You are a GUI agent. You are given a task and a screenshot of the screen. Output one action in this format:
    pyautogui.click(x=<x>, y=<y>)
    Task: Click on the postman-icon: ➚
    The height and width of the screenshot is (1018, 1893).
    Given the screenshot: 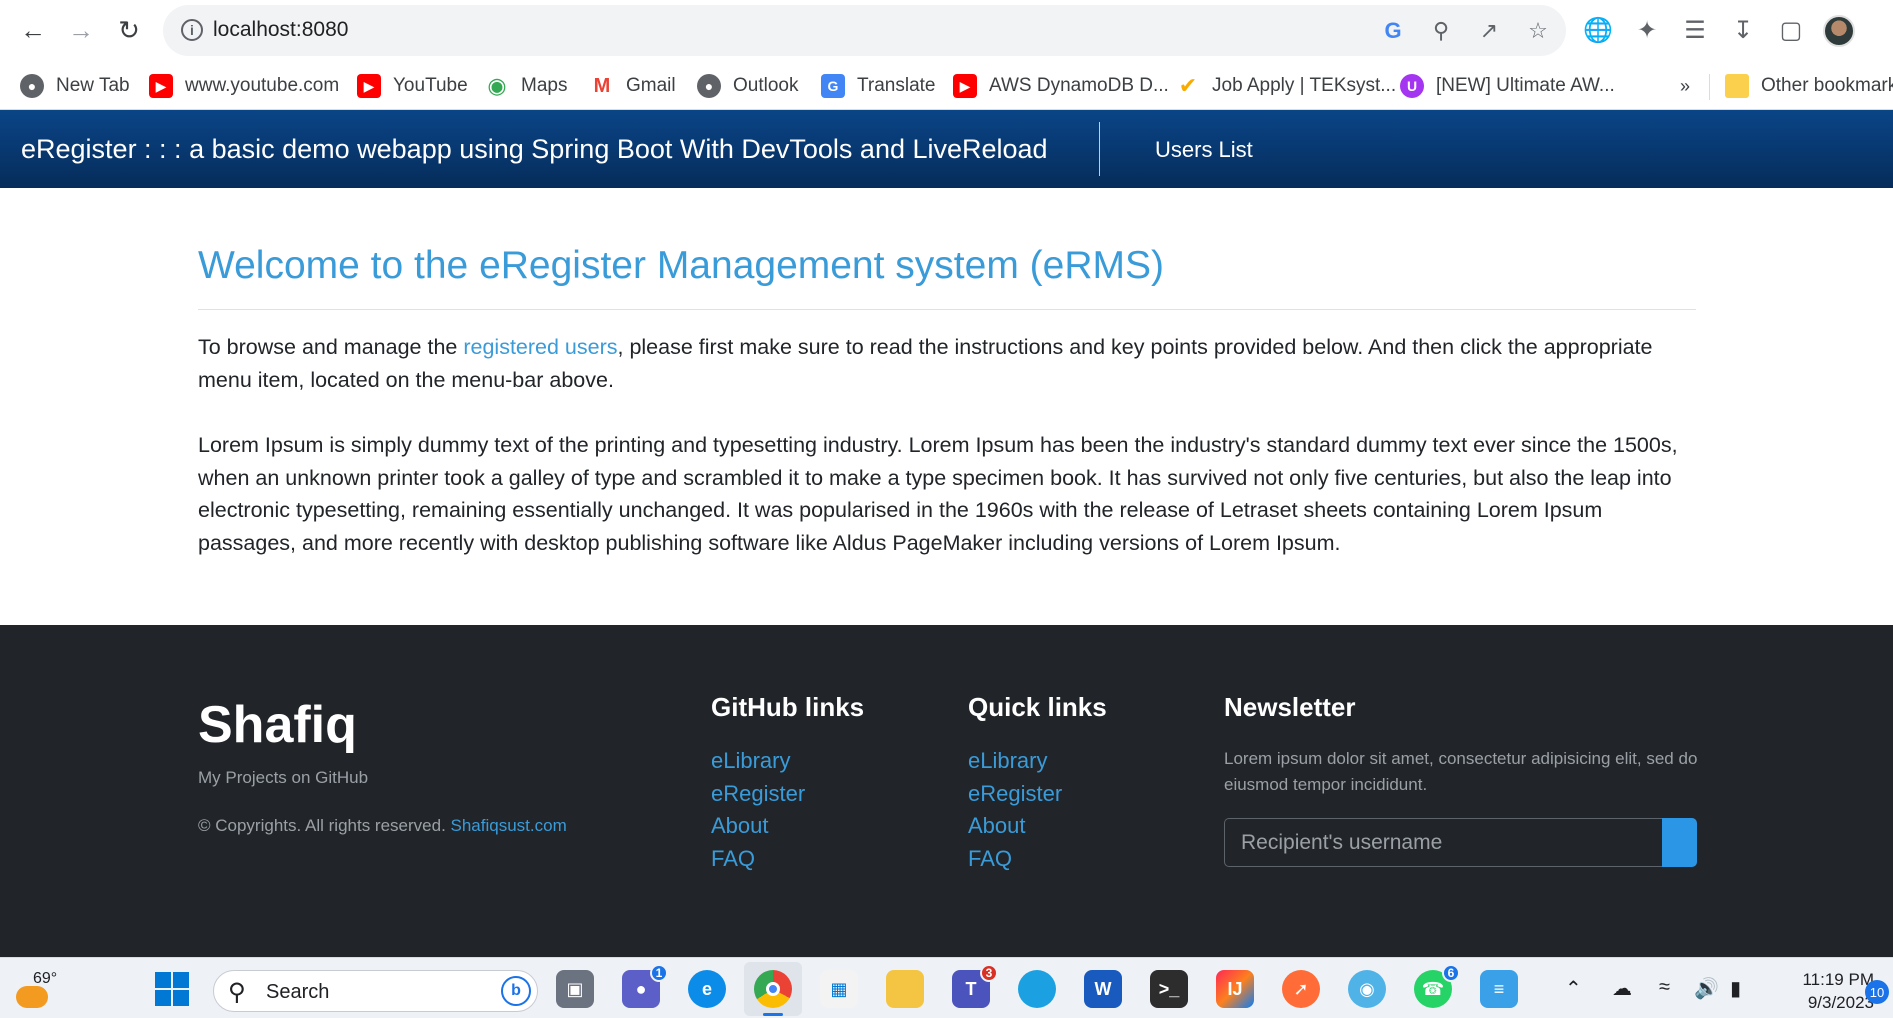 What is the action you would take?
    pyautogui.click(x=1301, y=989)
    